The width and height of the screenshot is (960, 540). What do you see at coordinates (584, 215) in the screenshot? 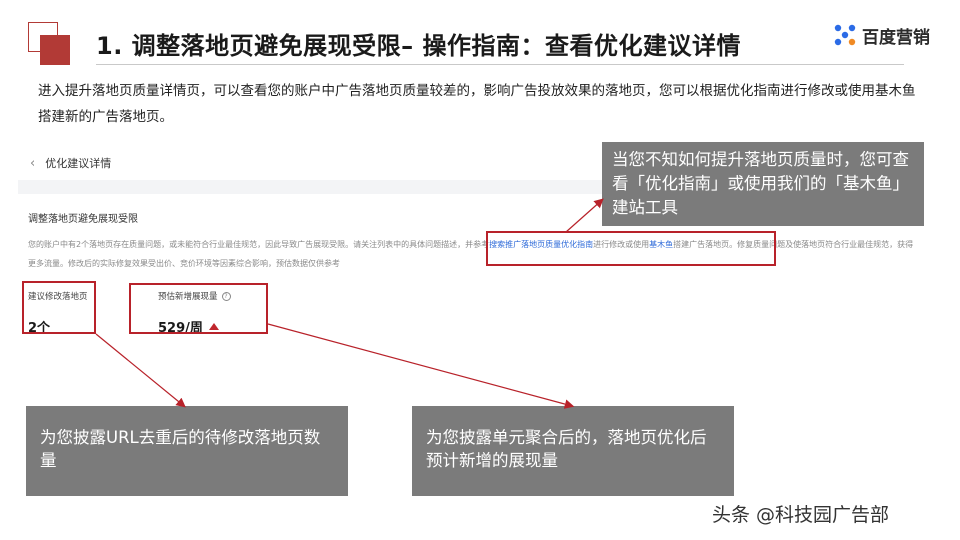
I see `arrow-to-guide-tip` at bounding box center [584, 215].